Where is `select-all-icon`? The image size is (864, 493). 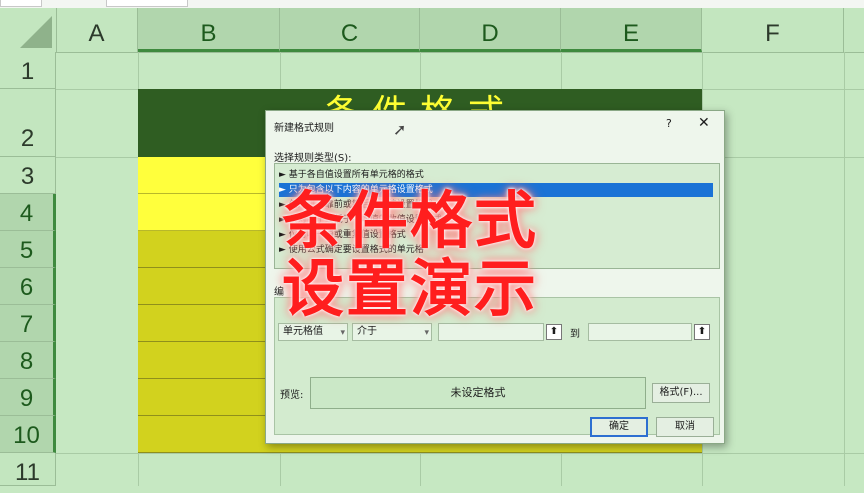 select-all-icon is located at coordinates (36, 32).